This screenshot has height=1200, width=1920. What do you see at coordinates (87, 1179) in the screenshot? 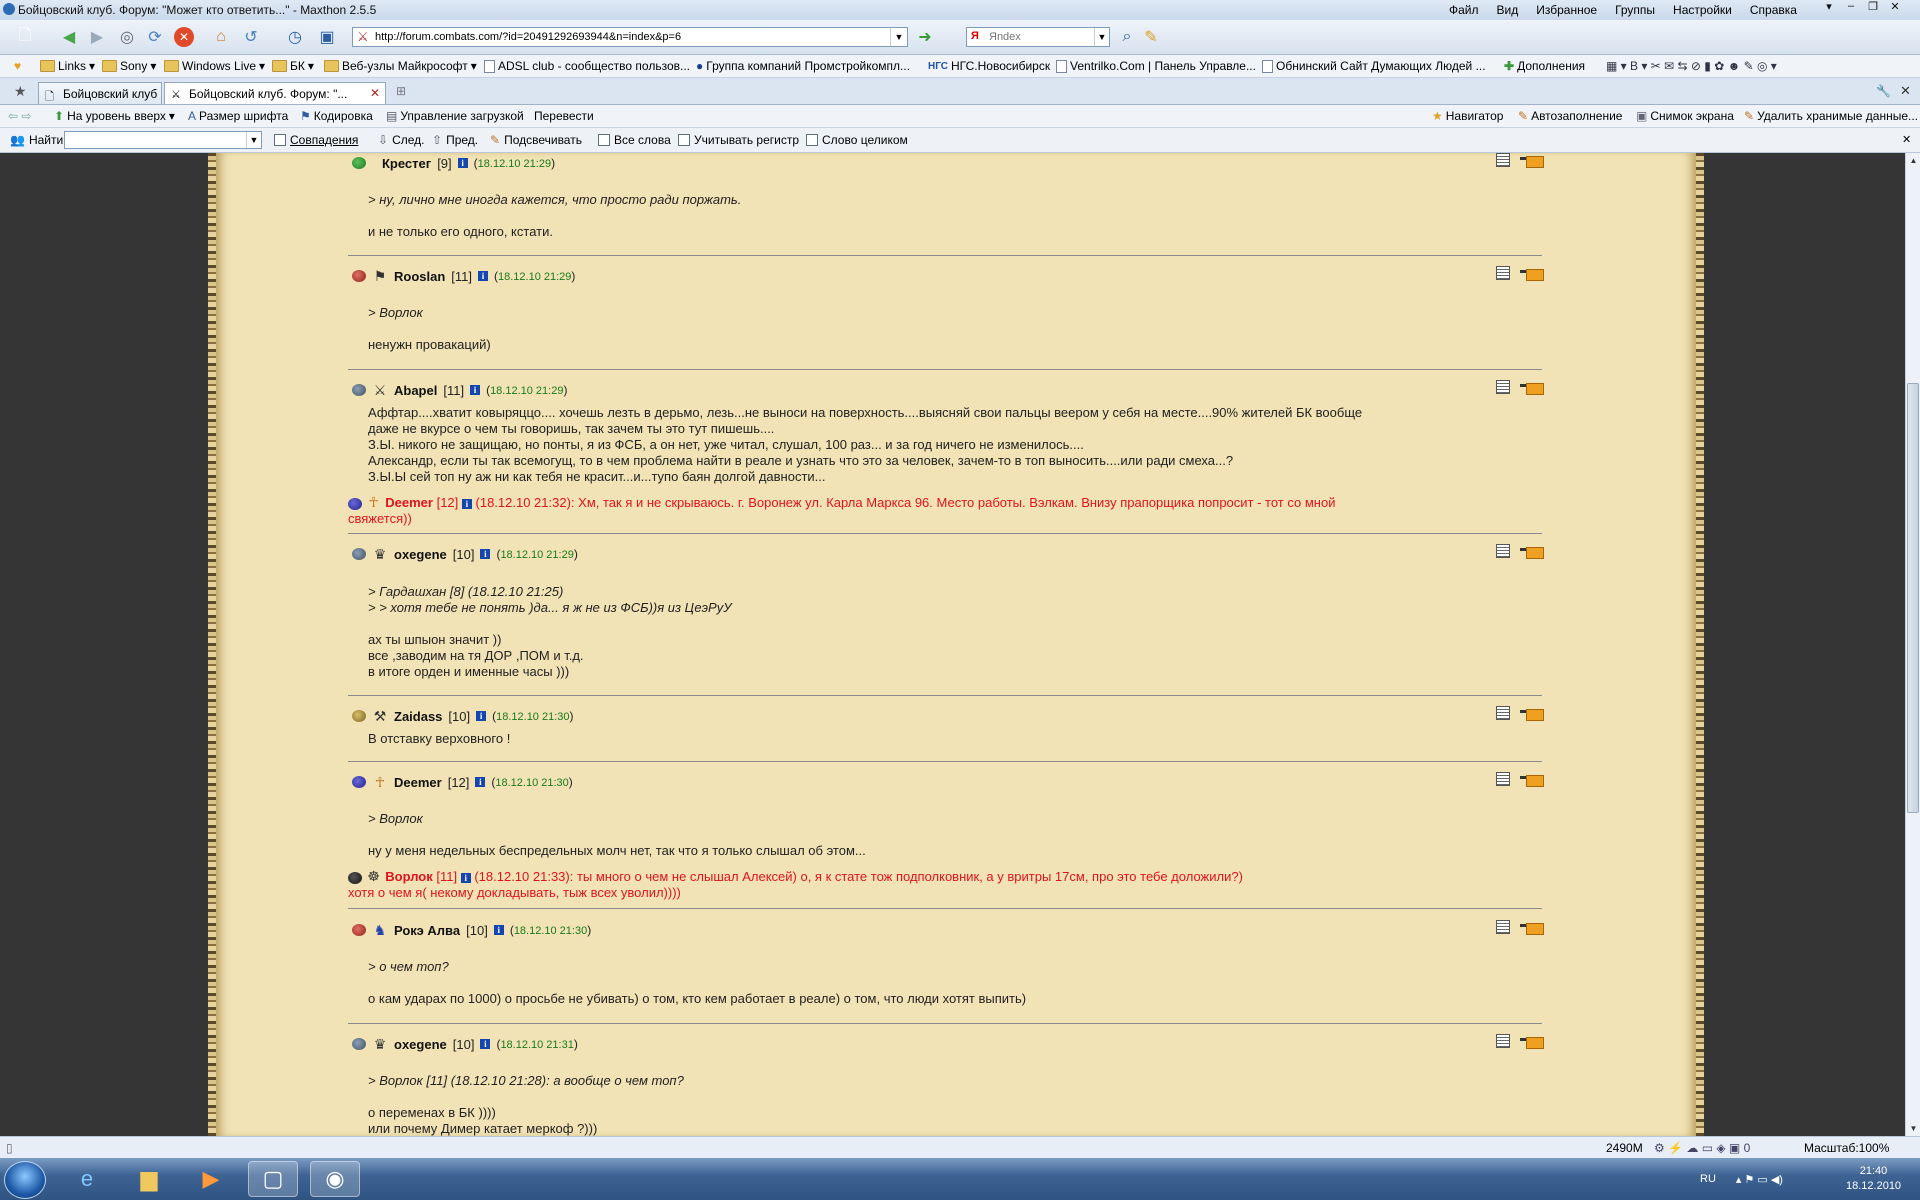
I see `internet-explorer-icon: e` at bounding box center [87, 1179].